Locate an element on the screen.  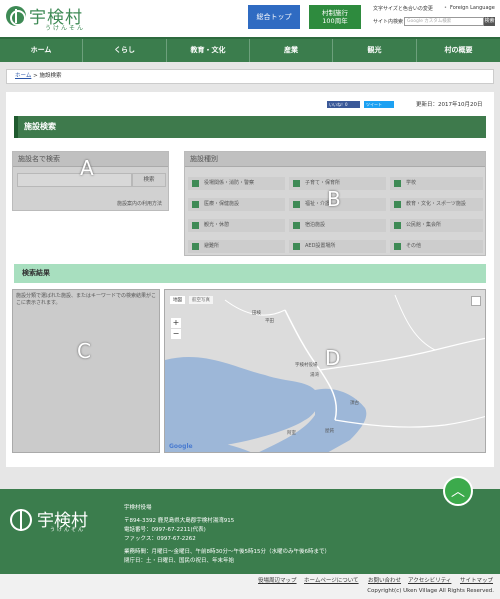
category-medical: 医療・保健施設 is located at coordinates (236, 204).